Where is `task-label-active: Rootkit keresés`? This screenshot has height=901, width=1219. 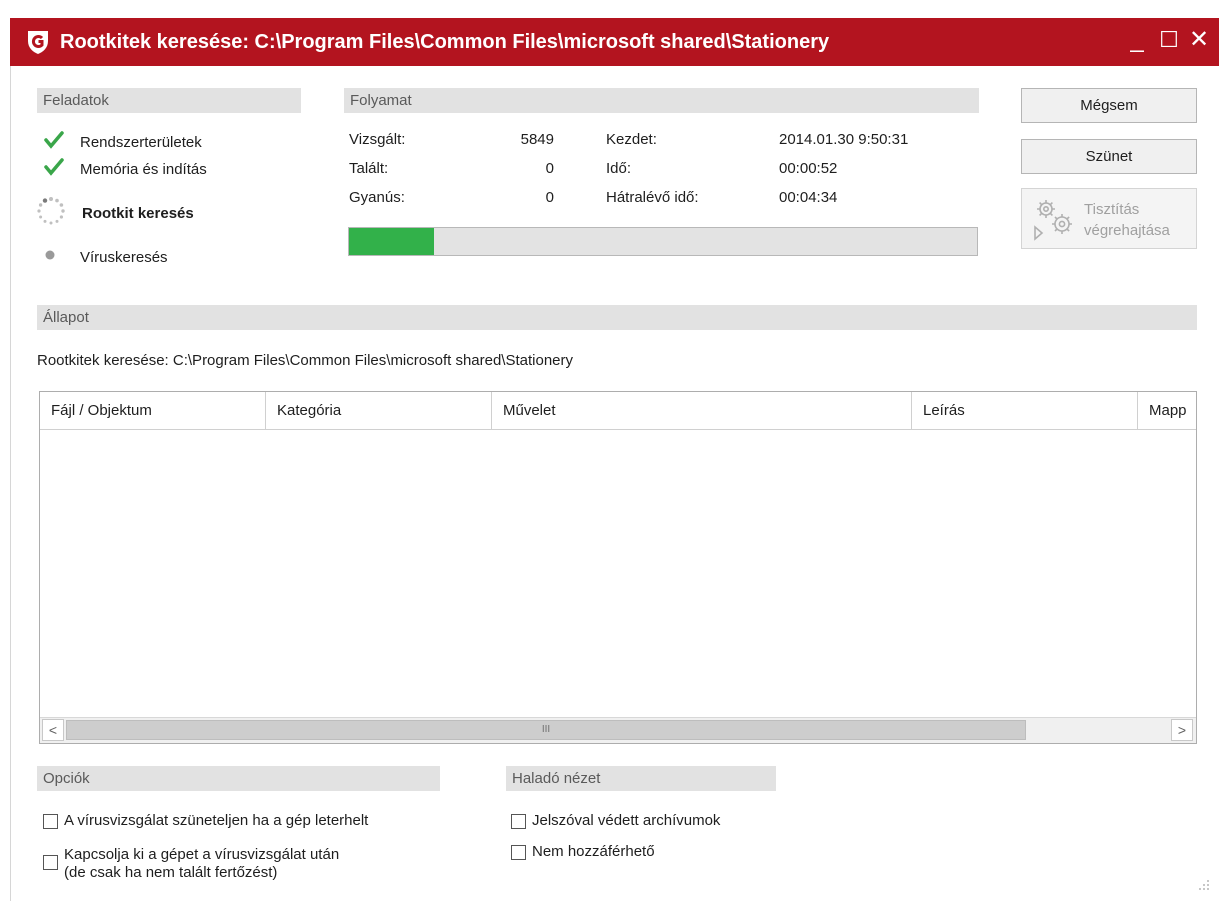 task-label-active: Rootkit keresés is located at coordinates (138, 213).